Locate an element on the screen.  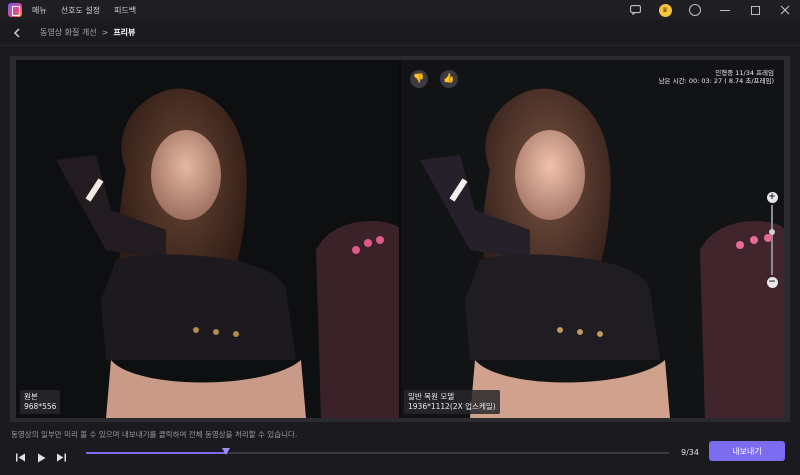
zoom-track is located at coordinates (772, 240).